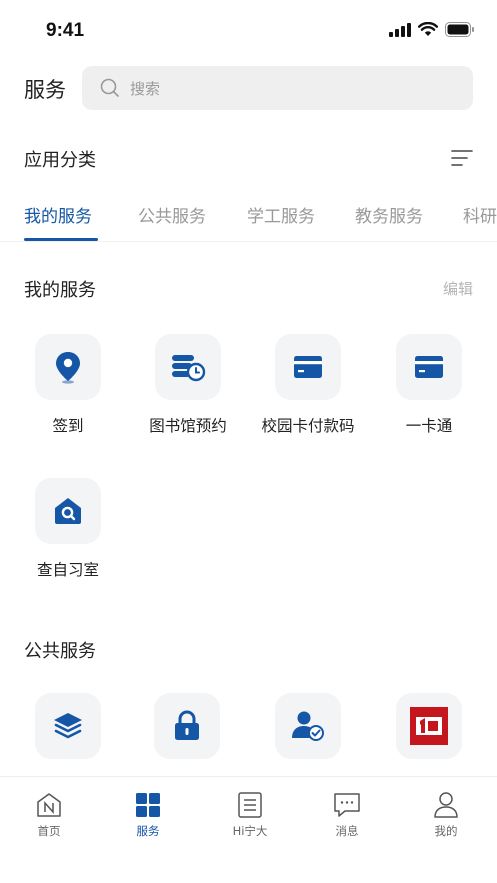 The image size is (497, 883). I want to click on category-title: 应用分类, so click(60, 160).